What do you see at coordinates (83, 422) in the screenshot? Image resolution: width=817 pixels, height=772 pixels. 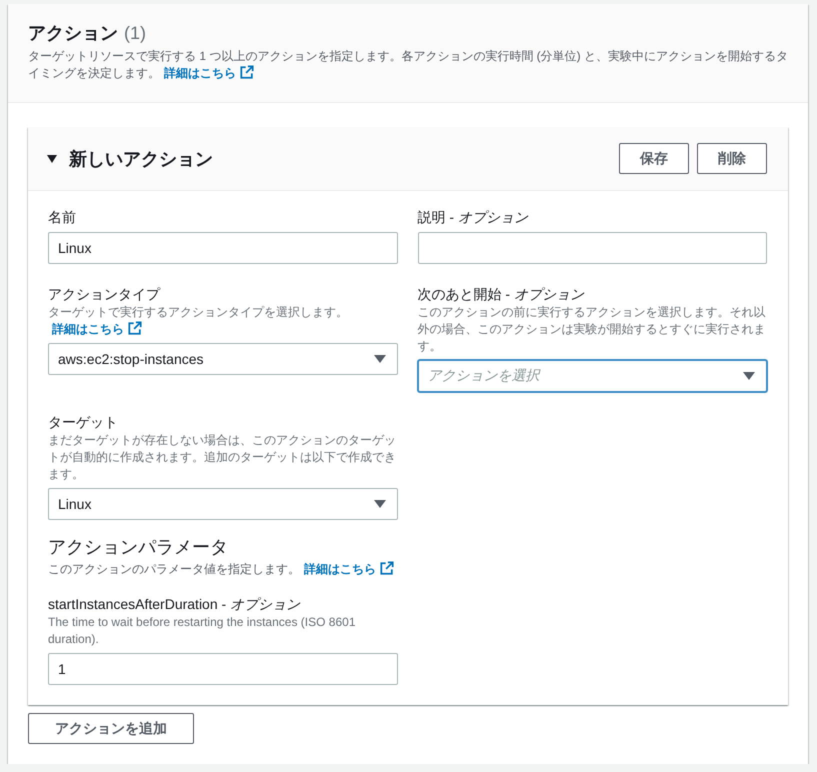 I see `field-label: ターゲット` at bounding box center [83, 422].